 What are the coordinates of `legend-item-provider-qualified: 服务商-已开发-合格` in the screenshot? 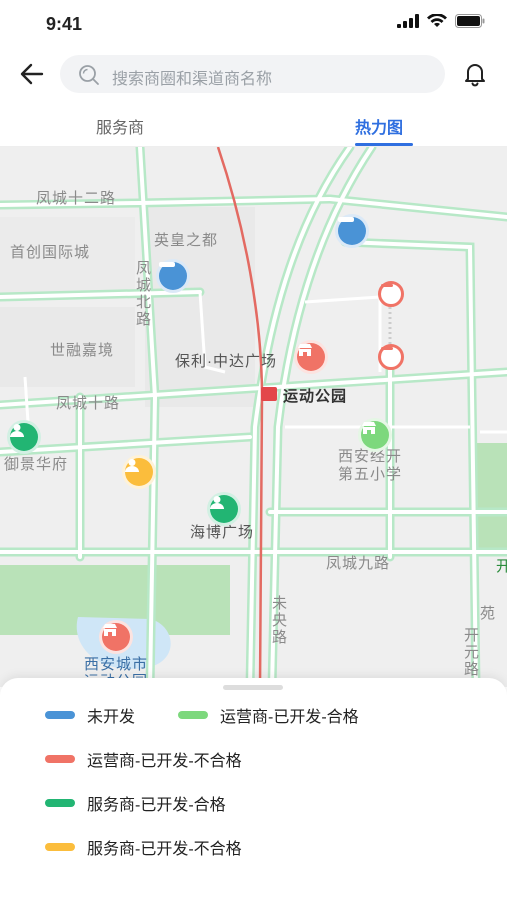 It's located at (135, 803).